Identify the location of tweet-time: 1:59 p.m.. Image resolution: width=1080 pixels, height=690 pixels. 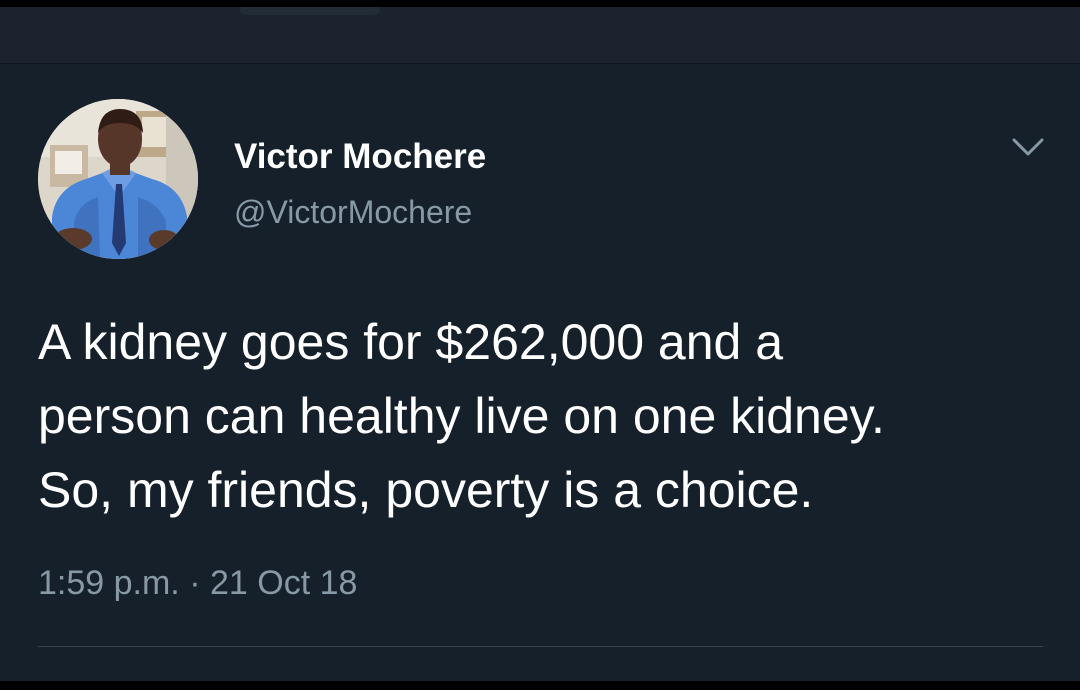
(109, 583).